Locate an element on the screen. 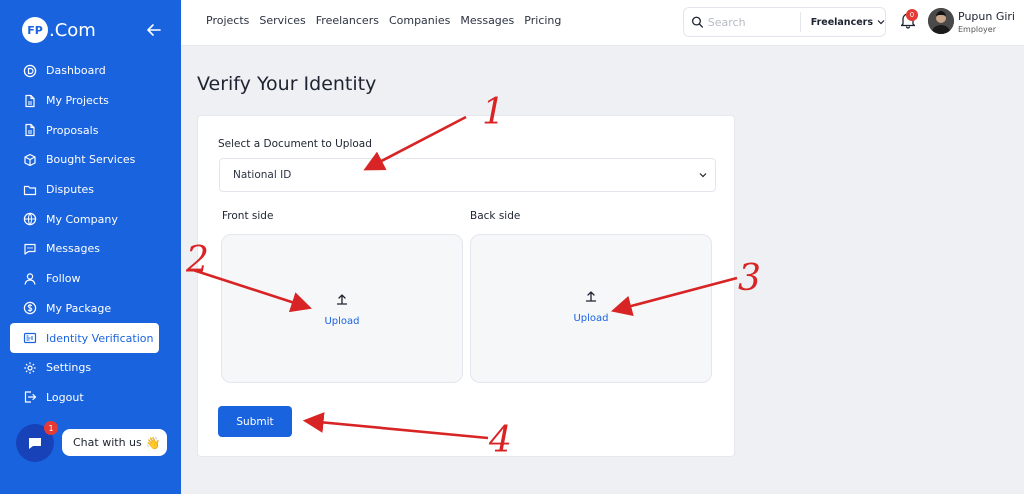 Image resolution: width=1024 pixels, height=494 pixels. box-icon is located at coordinates (30, 160).